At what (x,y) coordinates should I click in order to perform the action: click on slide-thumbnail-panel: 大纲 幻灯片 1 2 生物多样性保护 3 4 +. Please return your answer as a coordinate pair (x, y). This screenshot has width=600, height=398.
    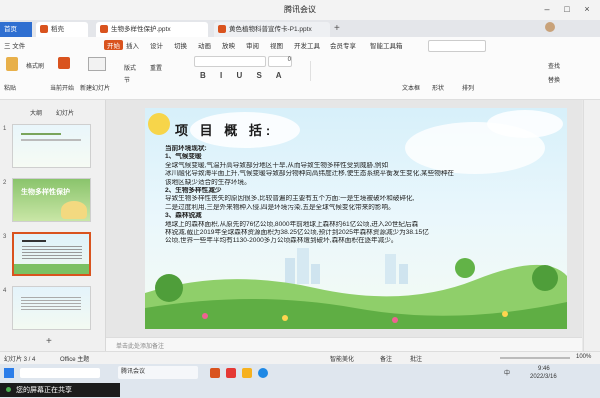
    Looking at the image, I should click on (53, 226).